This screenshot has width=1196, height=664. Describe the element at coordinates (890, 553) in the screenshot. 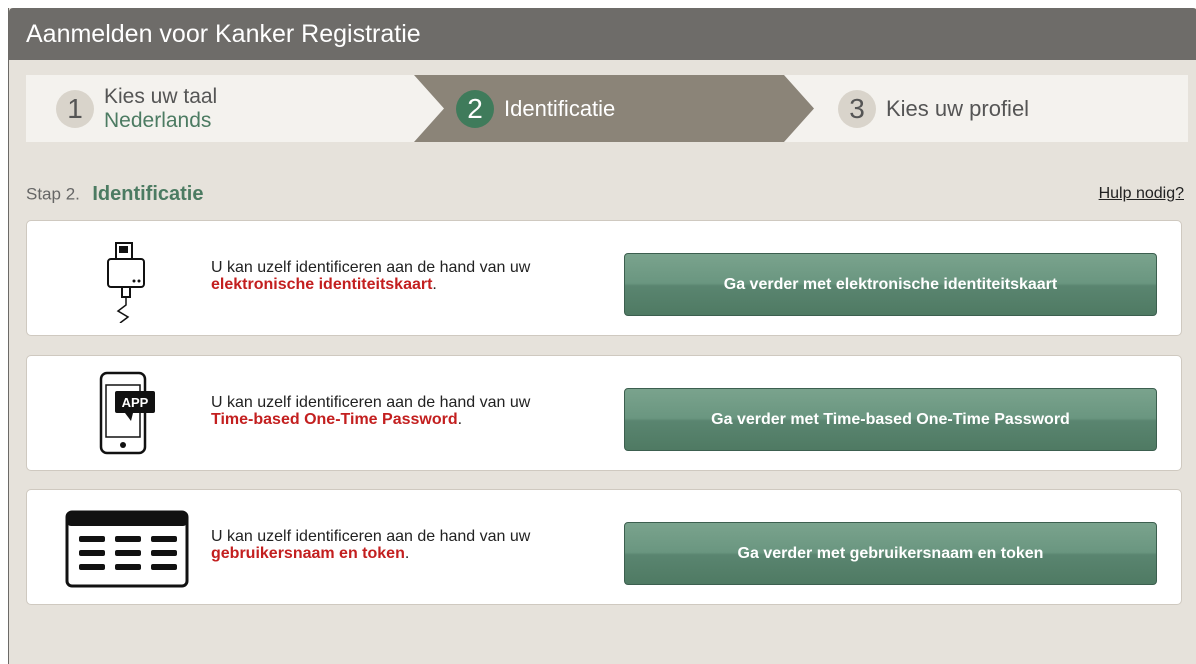

I see `continue-token-button: Ga verder met gebruikersnaam en token` at that location.